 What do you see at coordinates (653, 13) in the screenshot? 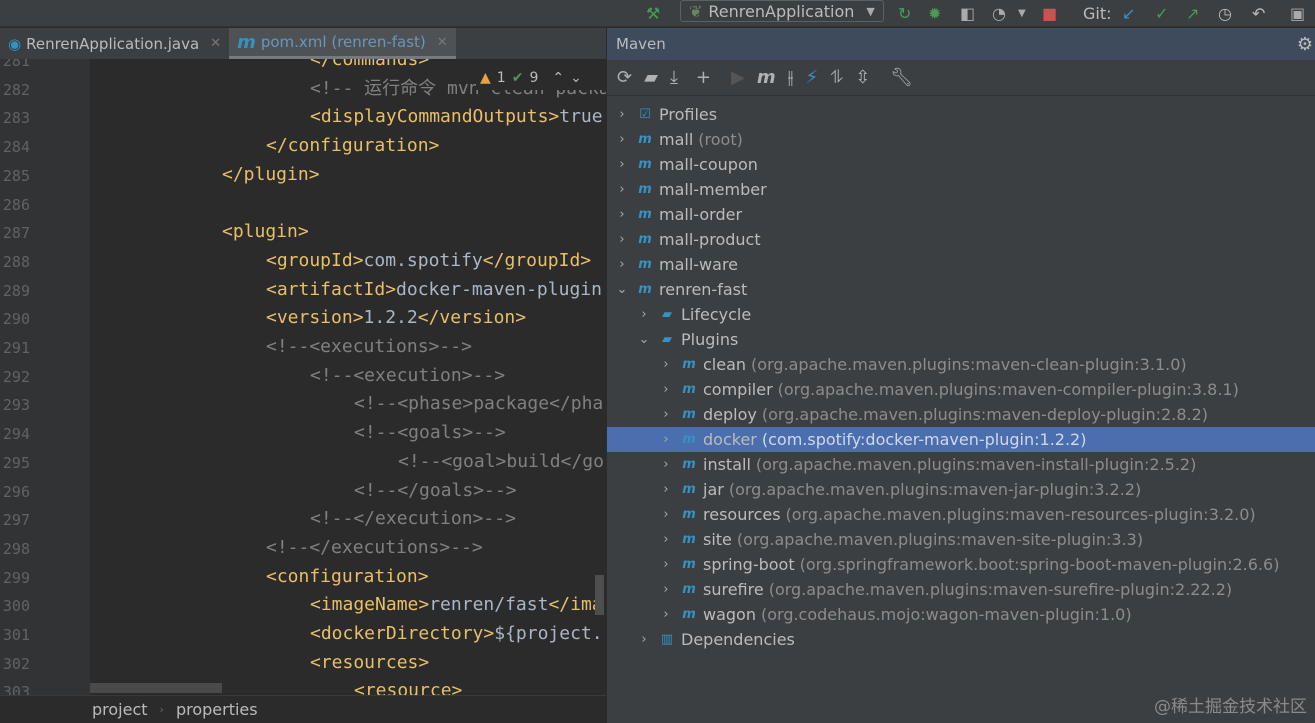
I see `build-hammer-icon: ⚒` at bounding box center [653, 13].